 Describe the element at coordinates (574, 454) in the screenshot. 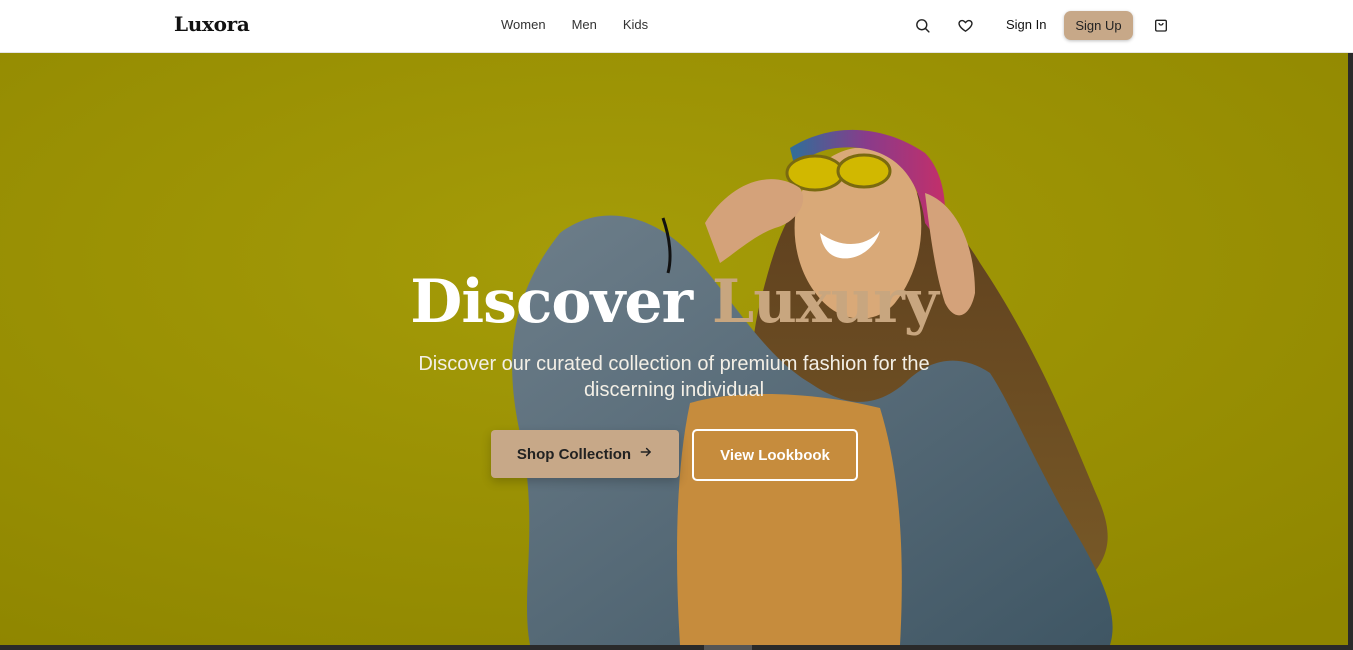

I see `shop-collection-label: Shop Collection` at that location.